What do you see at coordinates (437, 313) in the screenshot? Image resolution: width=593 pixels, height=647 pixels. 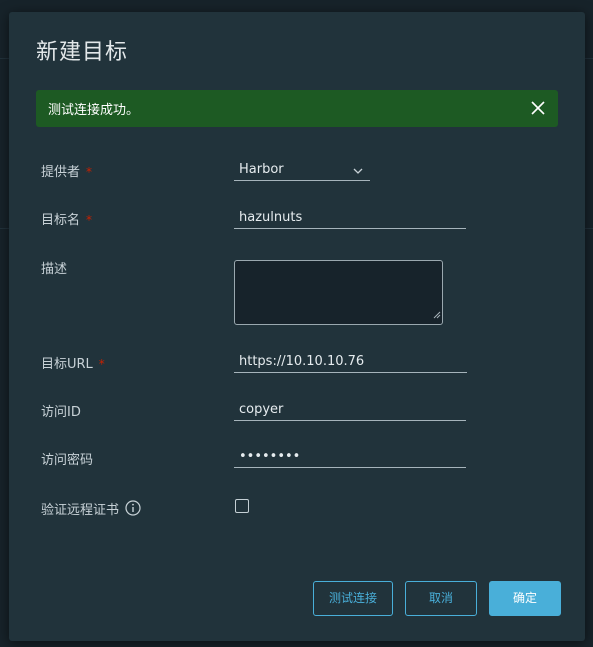 I see `resize-grip-icon` at bounding box center [437, 313].